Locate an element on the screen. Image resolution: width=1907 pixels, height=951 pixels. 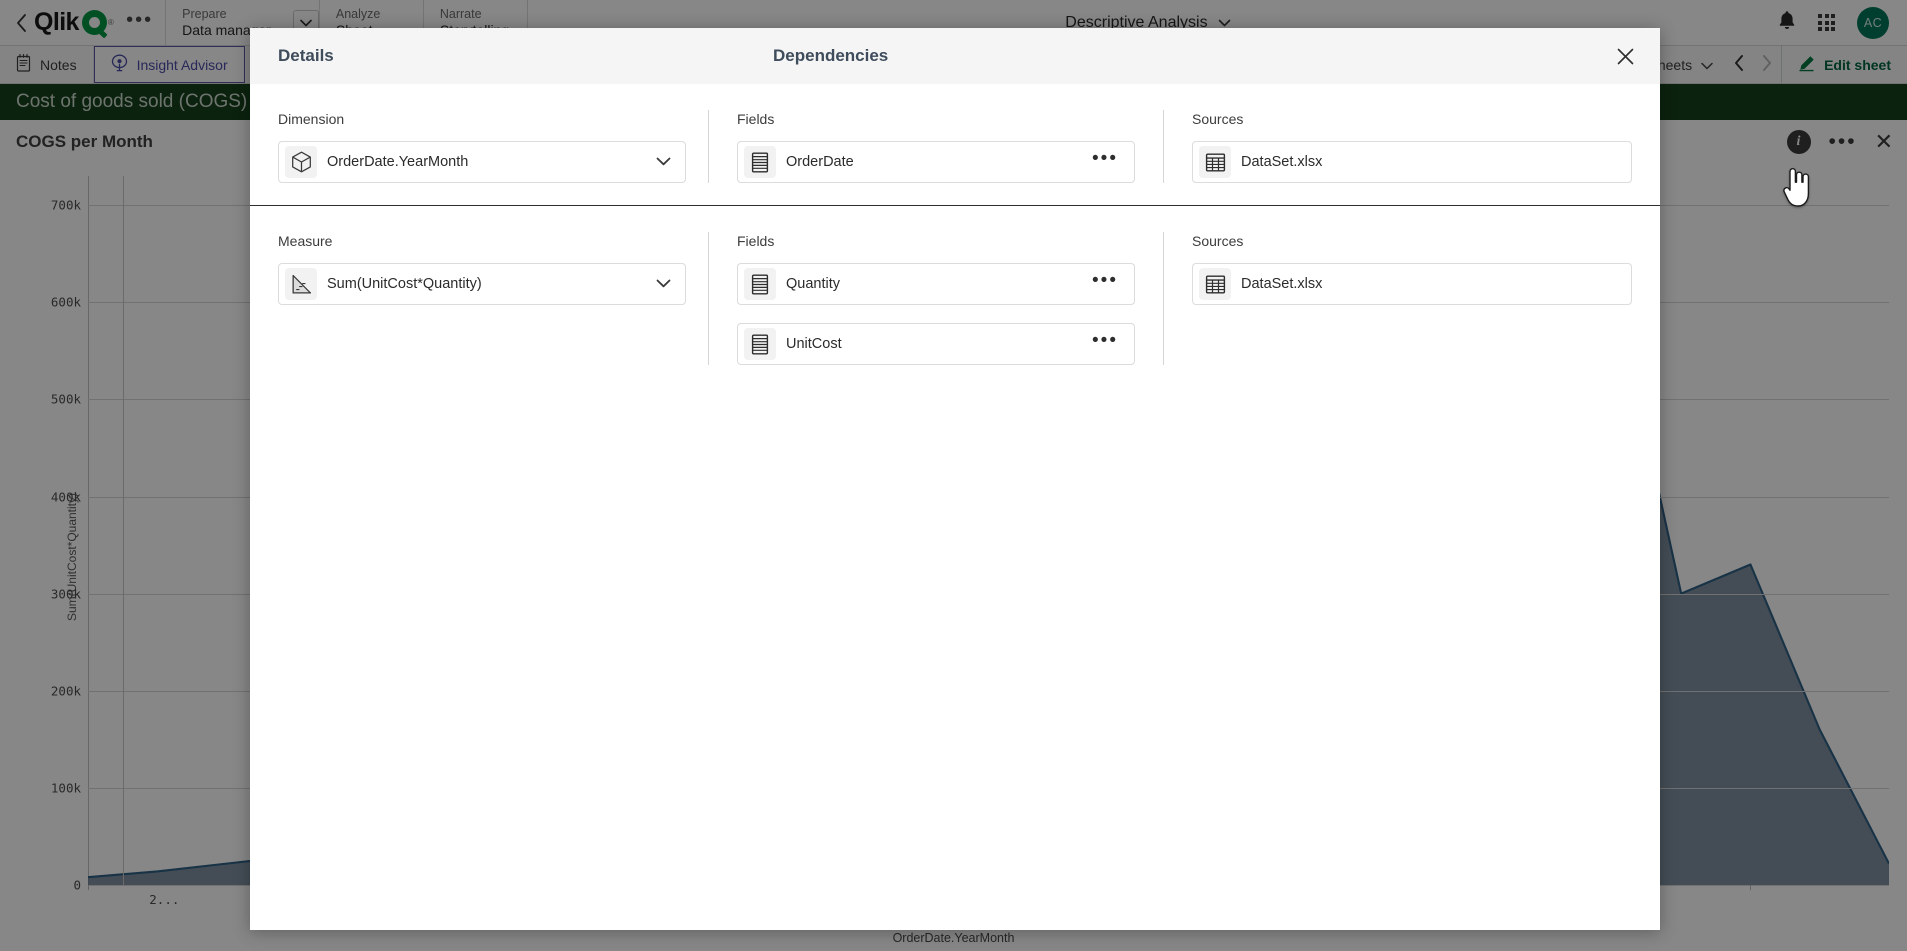
chart-card-toolbar: i ••• ✕ is located at coordinates (1839, 142).